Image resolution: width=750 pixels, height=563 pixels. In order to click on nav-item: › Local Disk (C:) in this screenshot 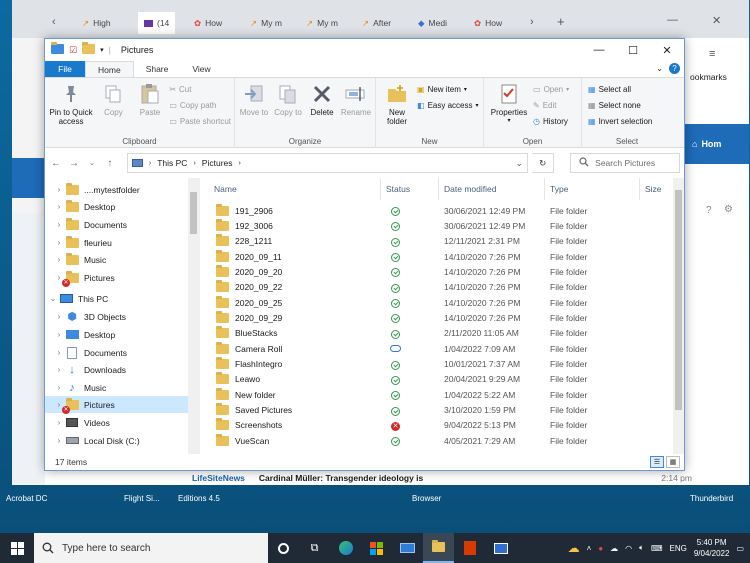, I will do `click(116, 440)`.